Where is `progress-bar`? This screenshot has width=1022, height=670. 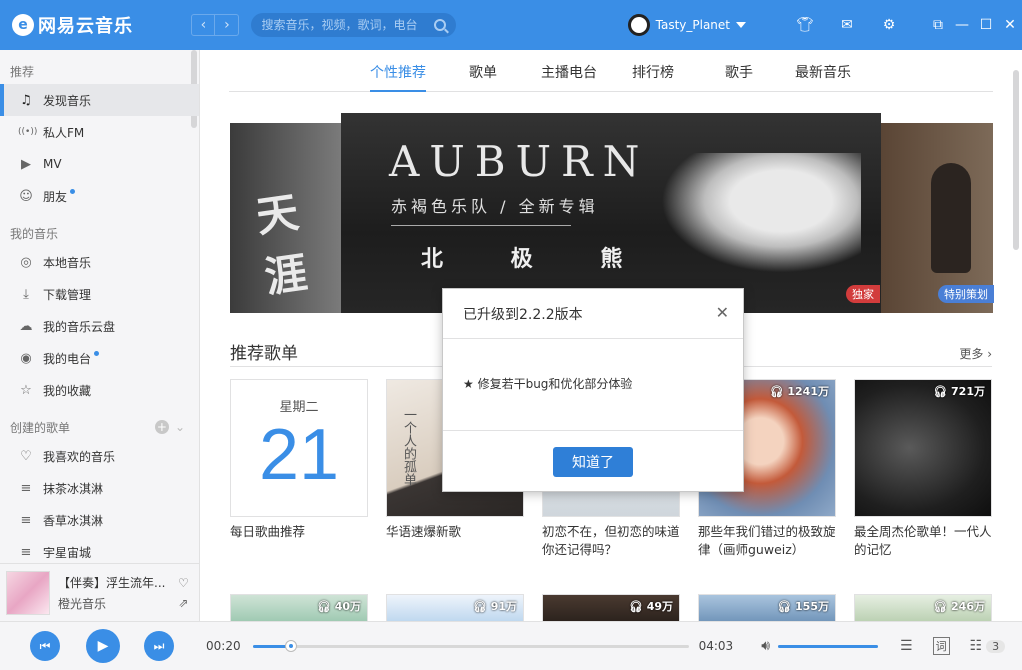
progress-bar is located at coordinates (470, 645).